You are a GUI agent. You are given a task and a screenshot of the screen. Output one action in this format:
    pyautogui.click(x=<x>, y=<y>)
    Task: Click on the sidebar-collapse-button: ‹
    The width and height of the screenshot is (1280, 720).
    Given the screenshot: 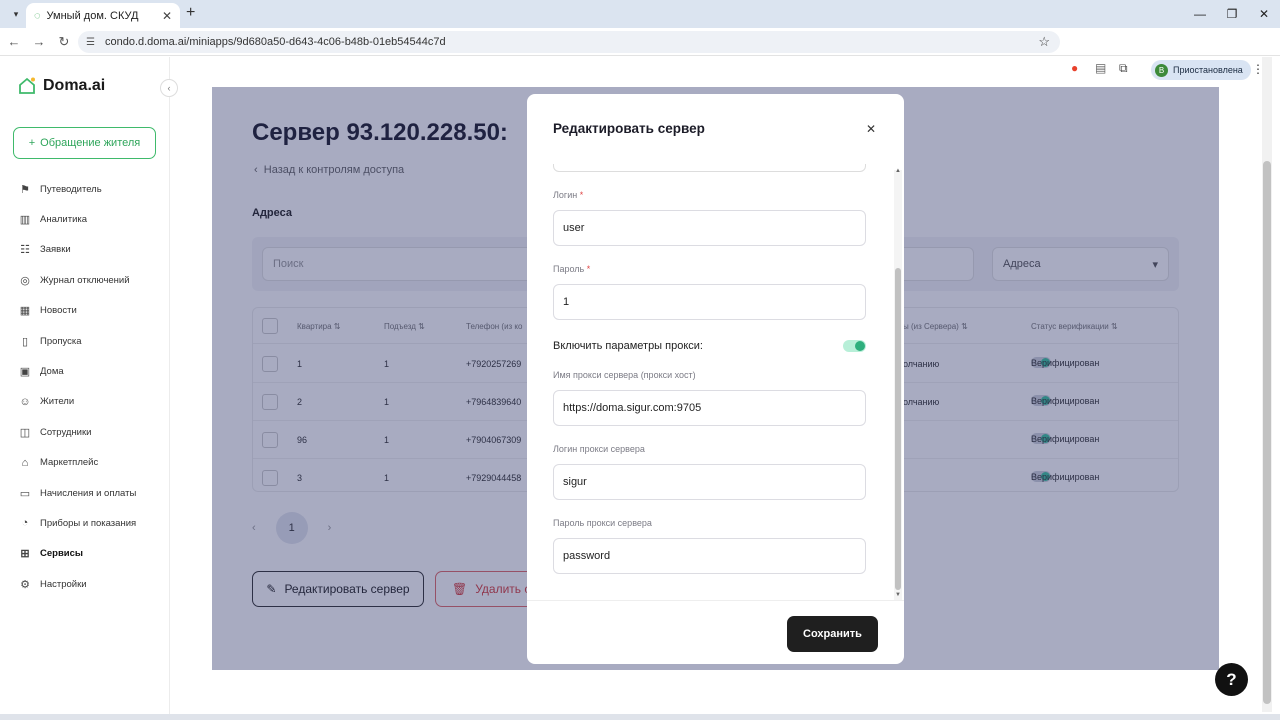 What is the action you would take?
    pyautogui.click(x=169, y=88)
    